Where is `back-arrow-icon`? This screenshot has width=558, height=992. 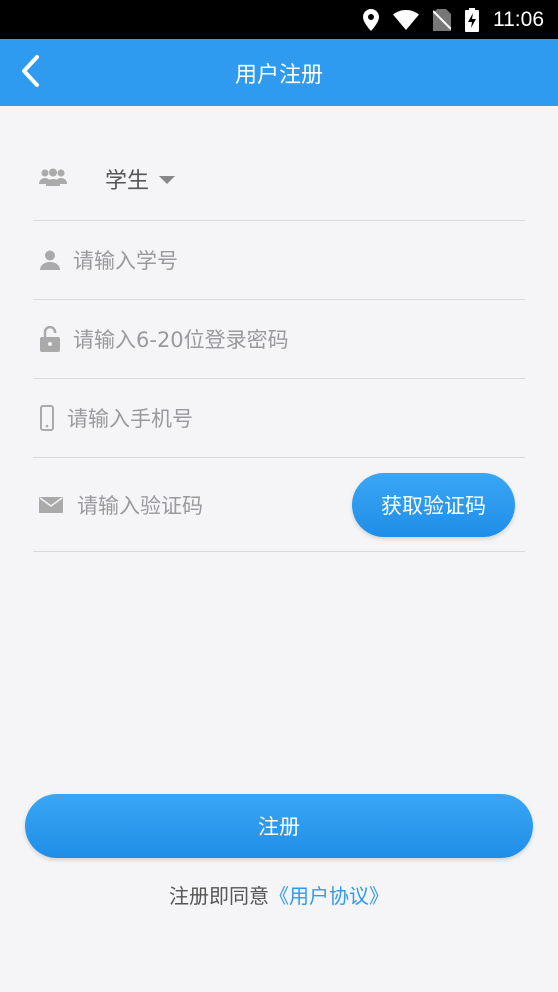 back-arrow-icon is located at coordinates (30, 73).